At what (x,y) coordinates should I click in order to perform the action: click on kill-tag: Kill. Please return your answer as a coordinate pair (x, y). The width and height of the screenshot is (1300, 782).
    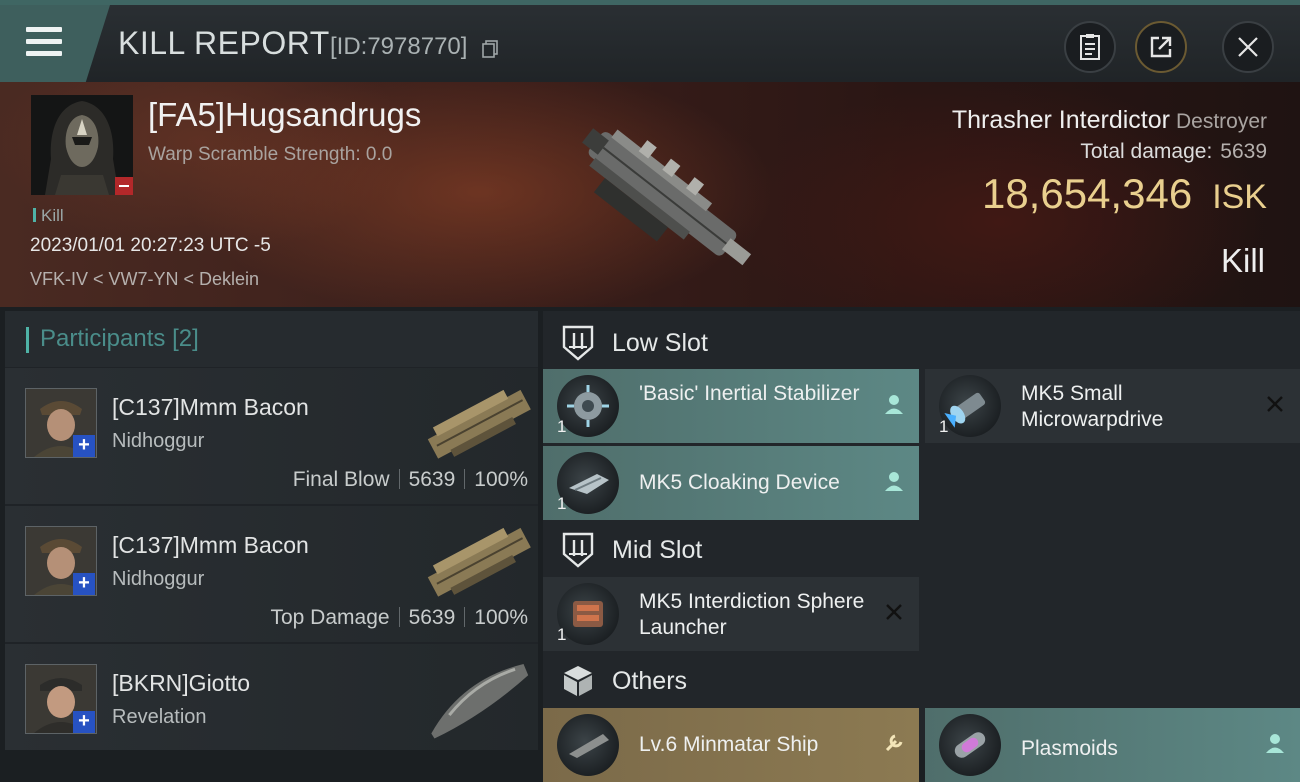
    Looking at the image, I should click on (48, 216).